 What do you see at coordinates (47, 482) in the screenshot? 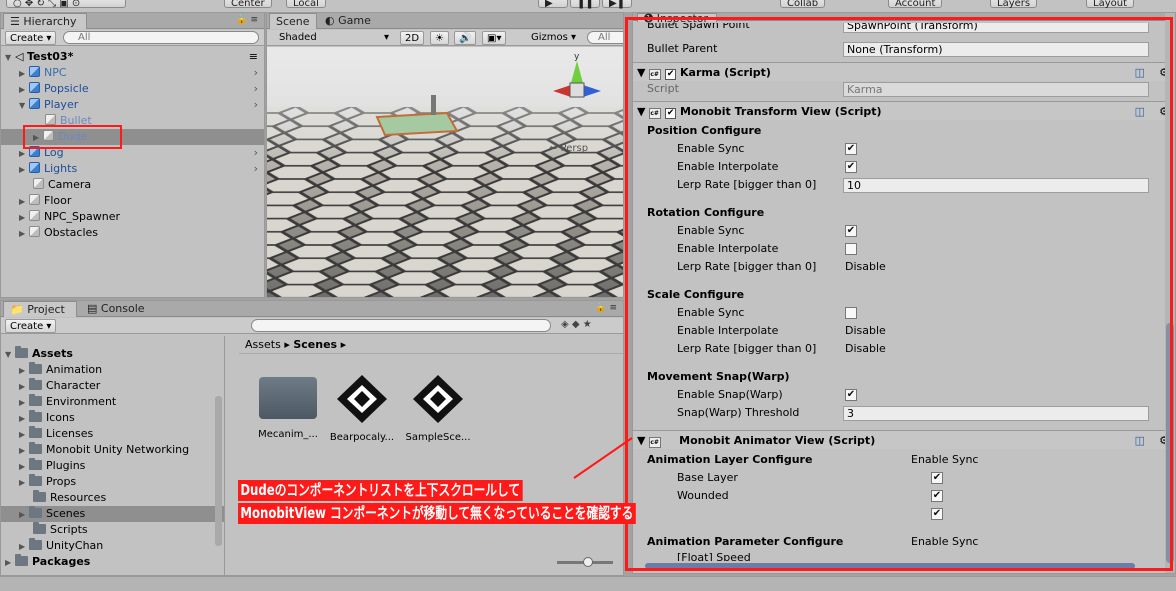
I see `tree-item-props: ▶ Props` at bounding box center [47, 482].